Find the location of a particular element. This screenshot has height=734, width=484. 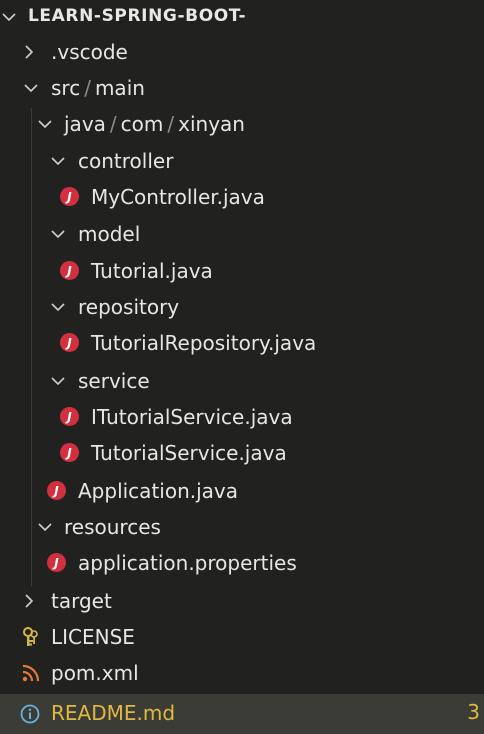

tree-item-tutorialservice-java: J TutorialService.java is located at coordinates (242, 453).